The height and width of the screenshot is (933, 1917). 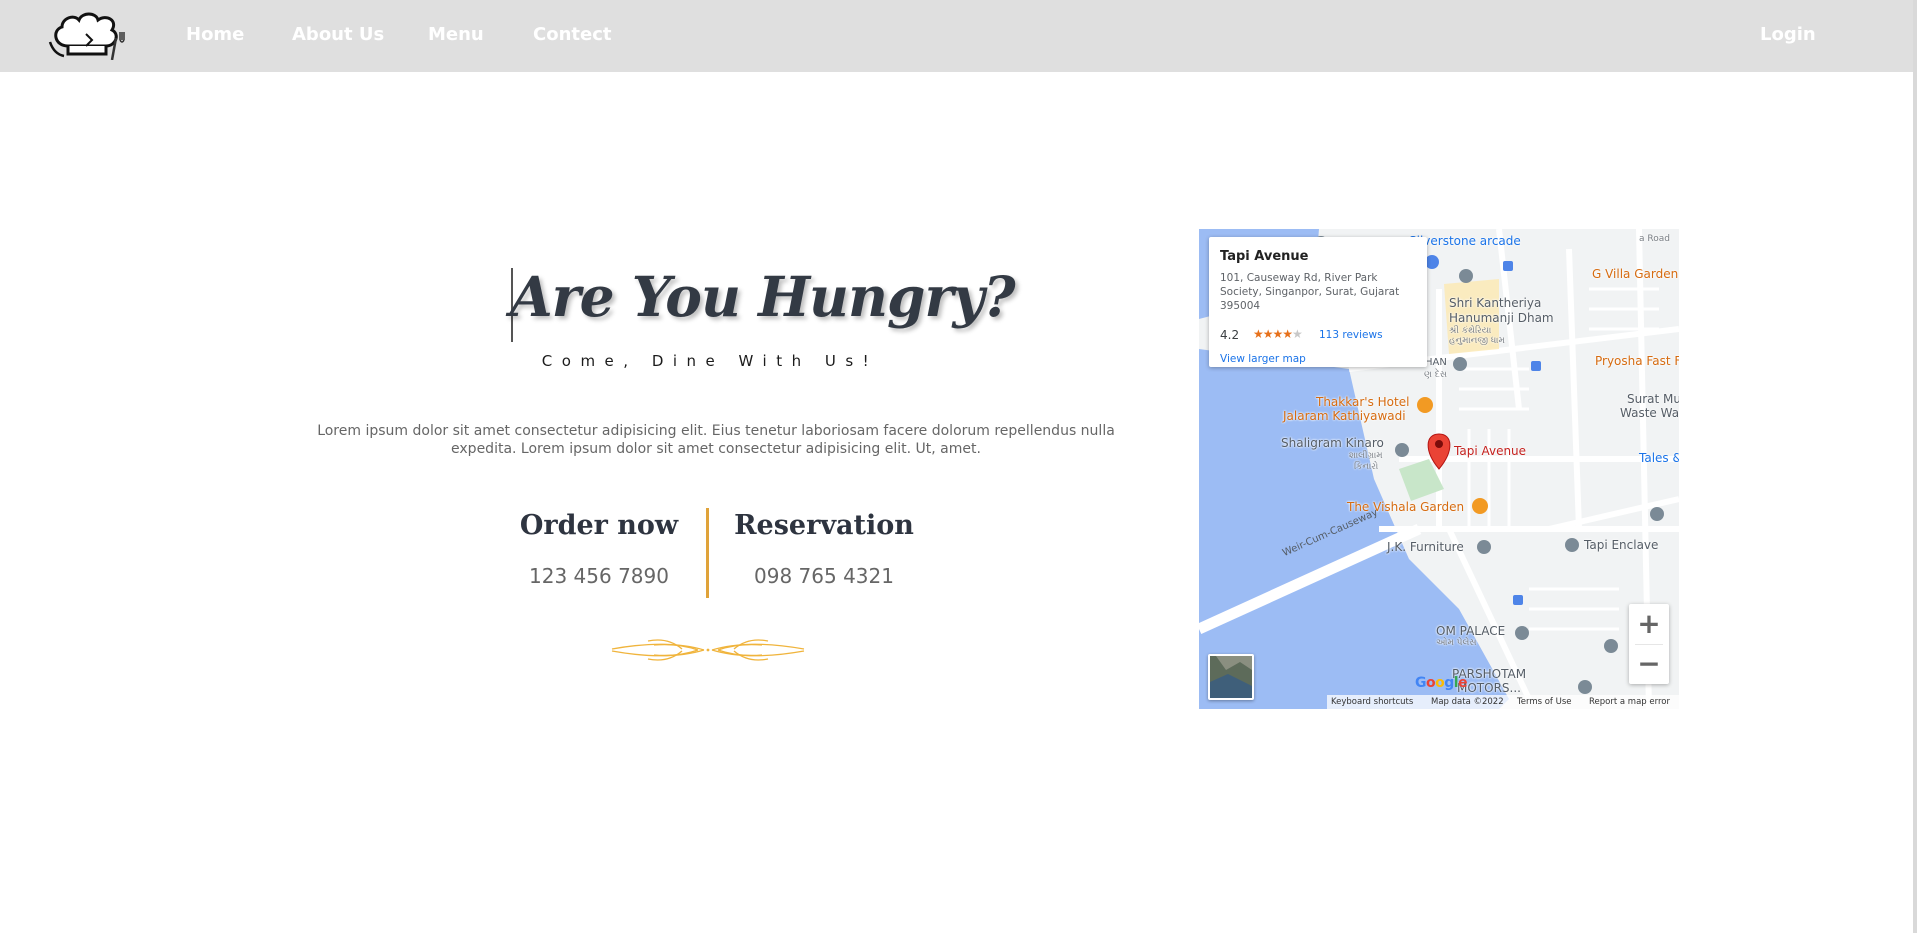 I want to click on keyboard-shortcuts-link: Keyboard shortcuts, so click(x=1372, y=702).